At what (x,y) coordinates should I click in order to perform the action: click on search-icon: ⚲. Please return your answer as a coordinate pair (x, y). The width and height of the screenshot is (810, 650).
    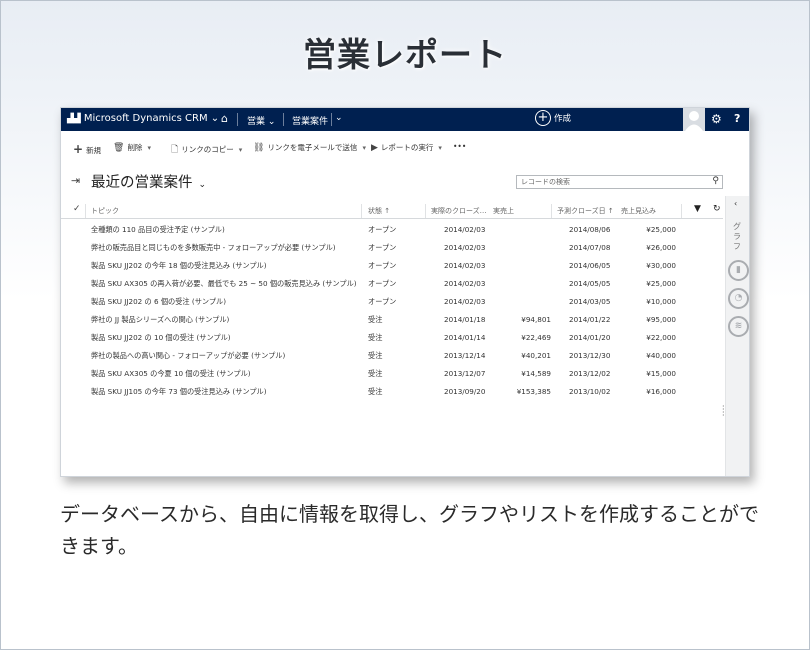
    Looking at the image, I should click on (715, 181).